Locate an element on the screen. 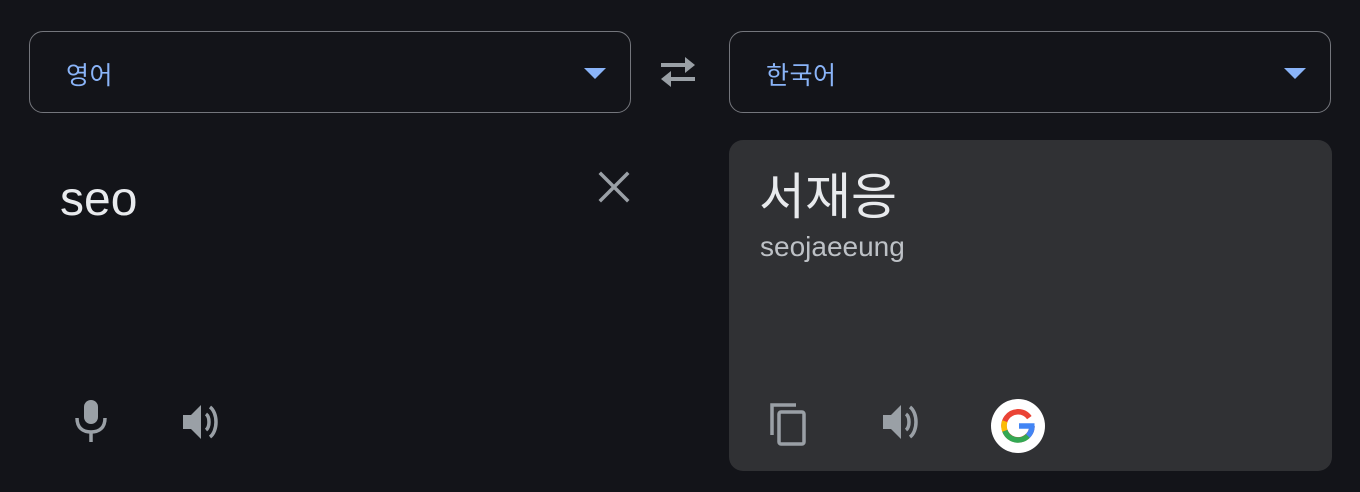 The image size is (1360, 492). listen-source-button is located at coordinates (202, 422).